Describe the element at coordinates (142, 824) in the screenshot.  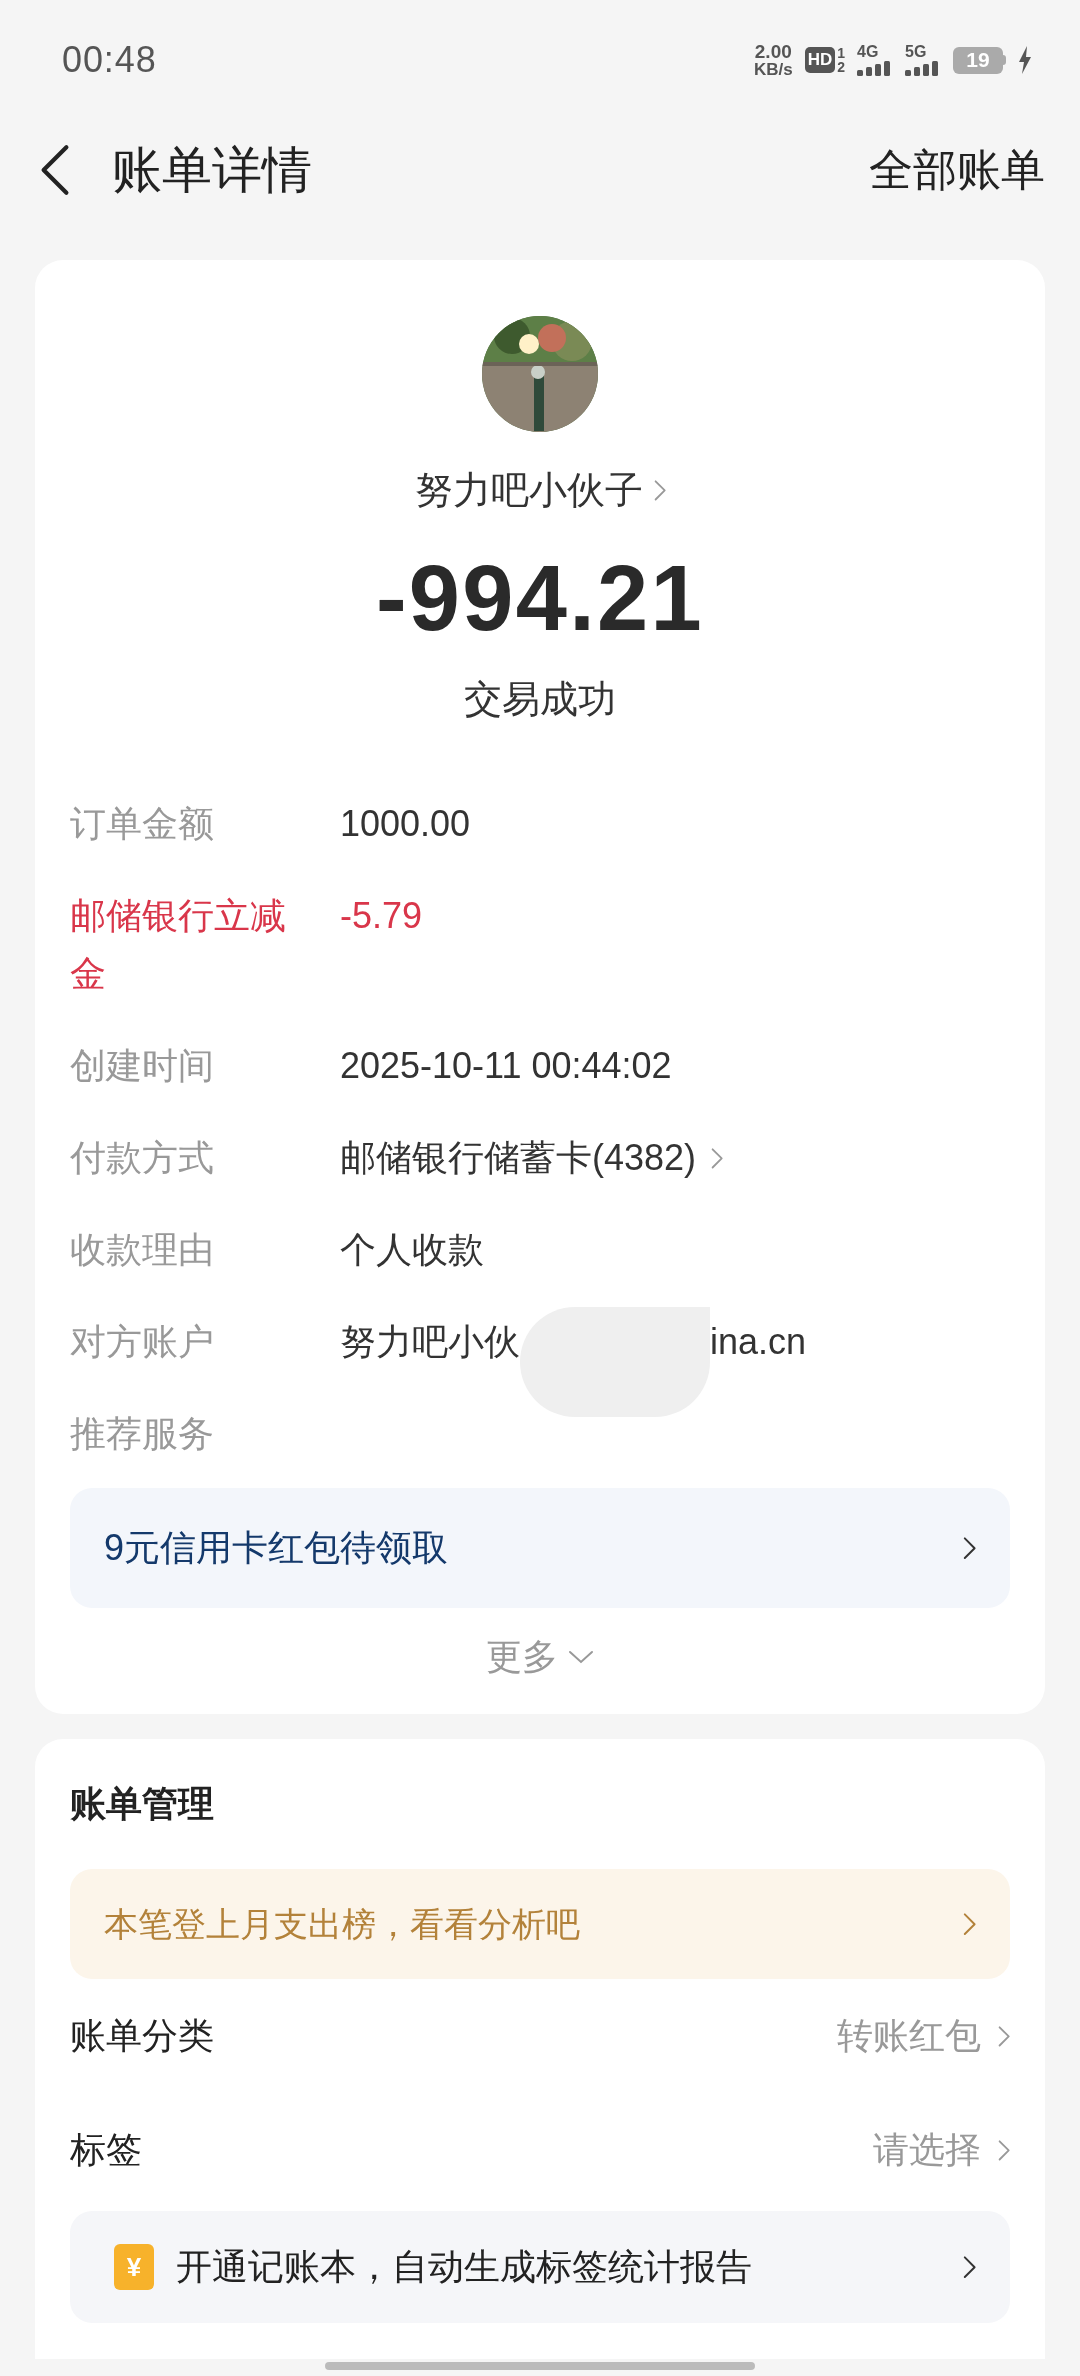
I see `detail-label: 订单金额` at that location.